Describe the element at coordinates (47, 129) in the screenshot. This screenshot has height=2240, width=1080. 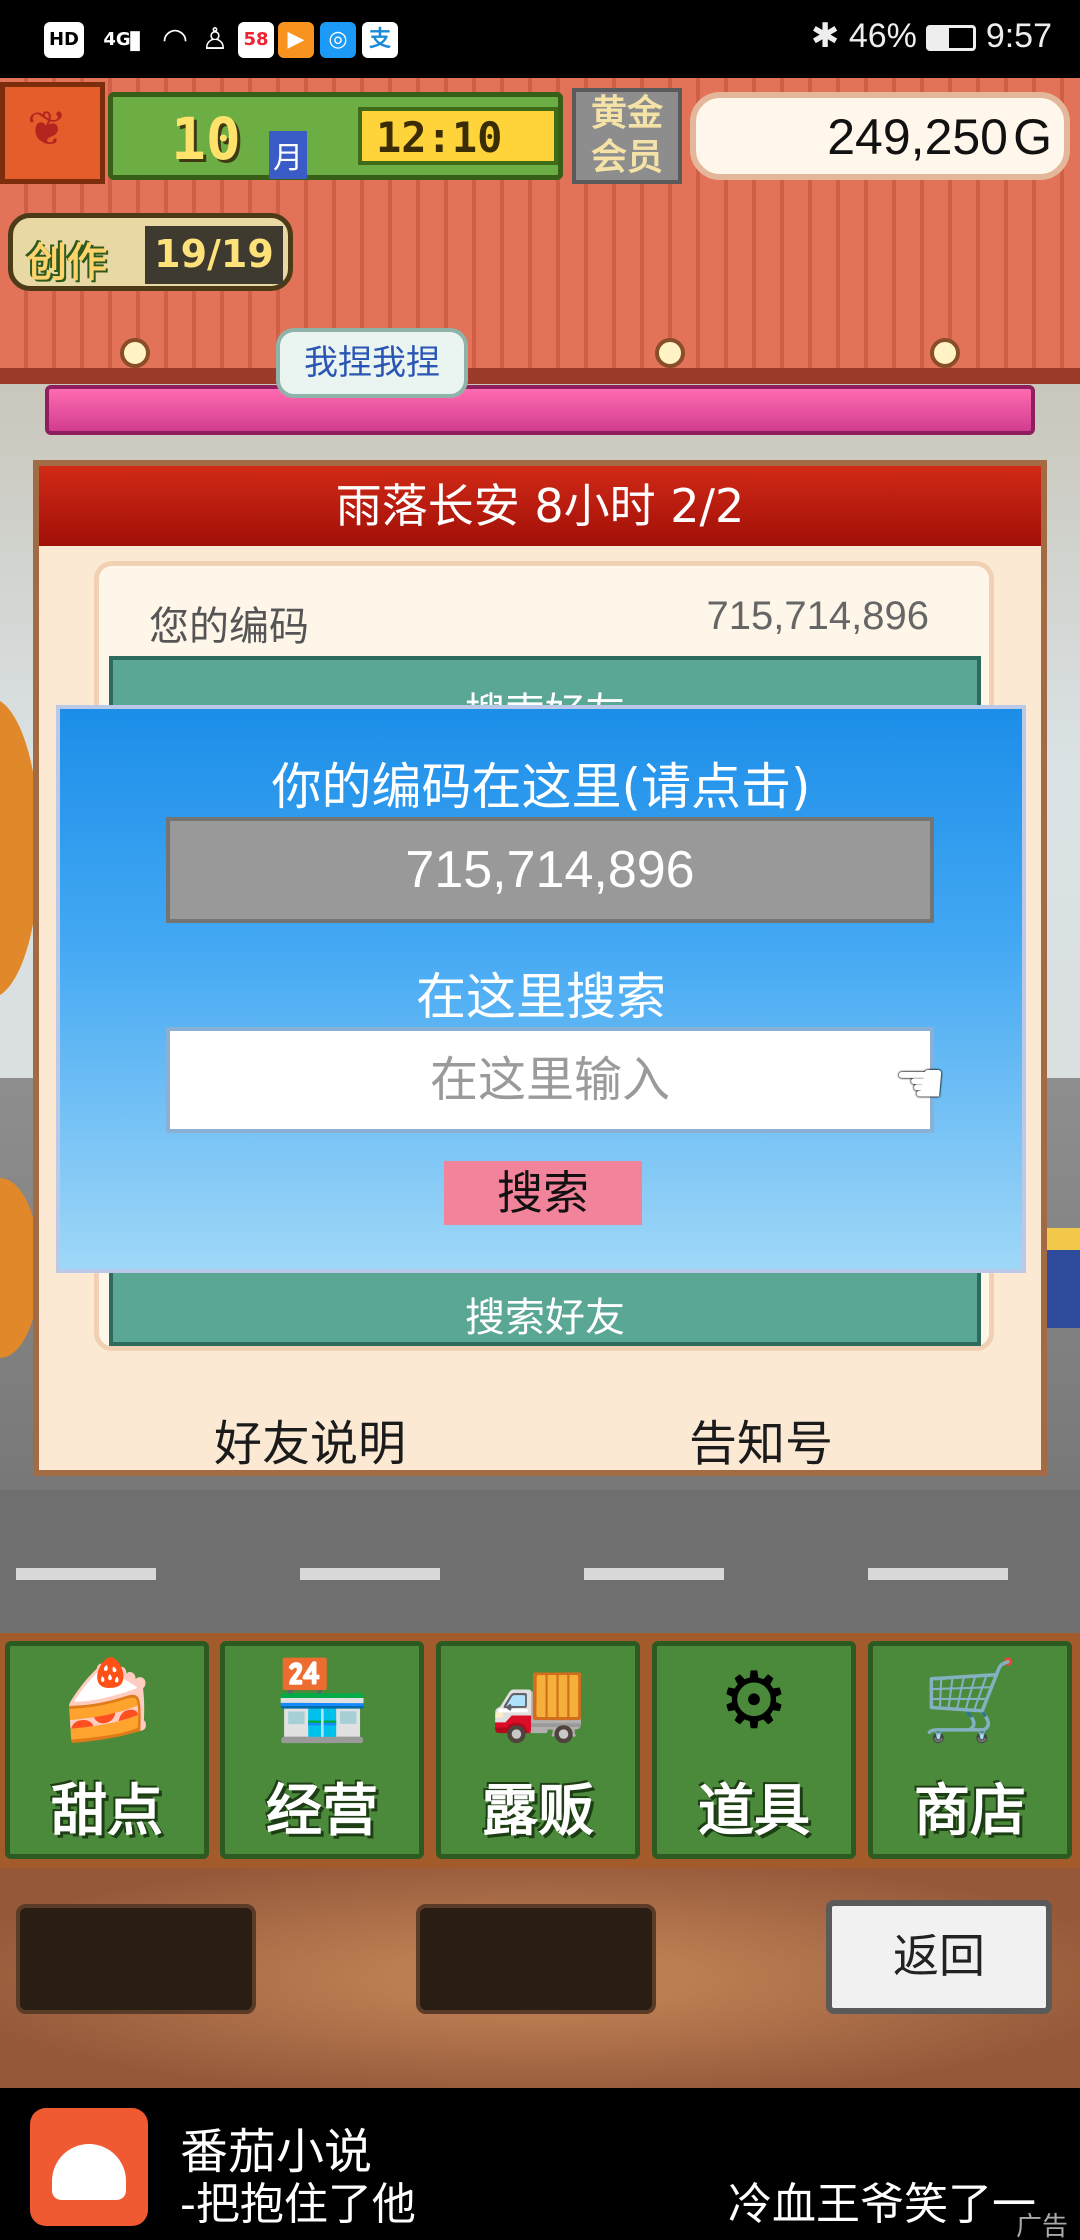
I see `maple-leaf-icon: ❦` at that location.